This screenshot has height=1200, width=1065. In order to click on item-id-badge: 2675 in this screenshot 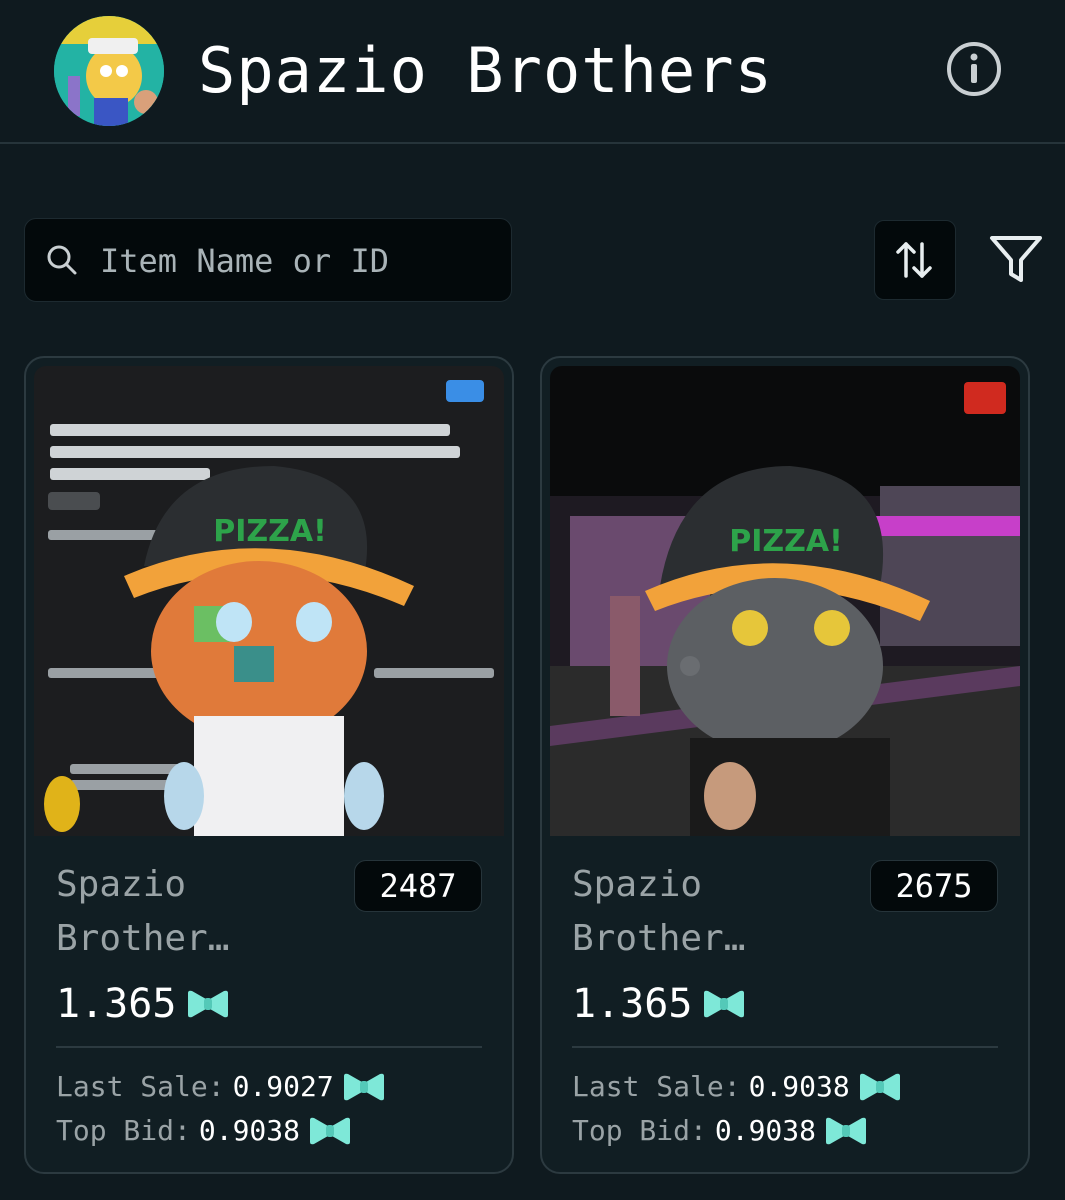, I will do `click(934, 886)`.